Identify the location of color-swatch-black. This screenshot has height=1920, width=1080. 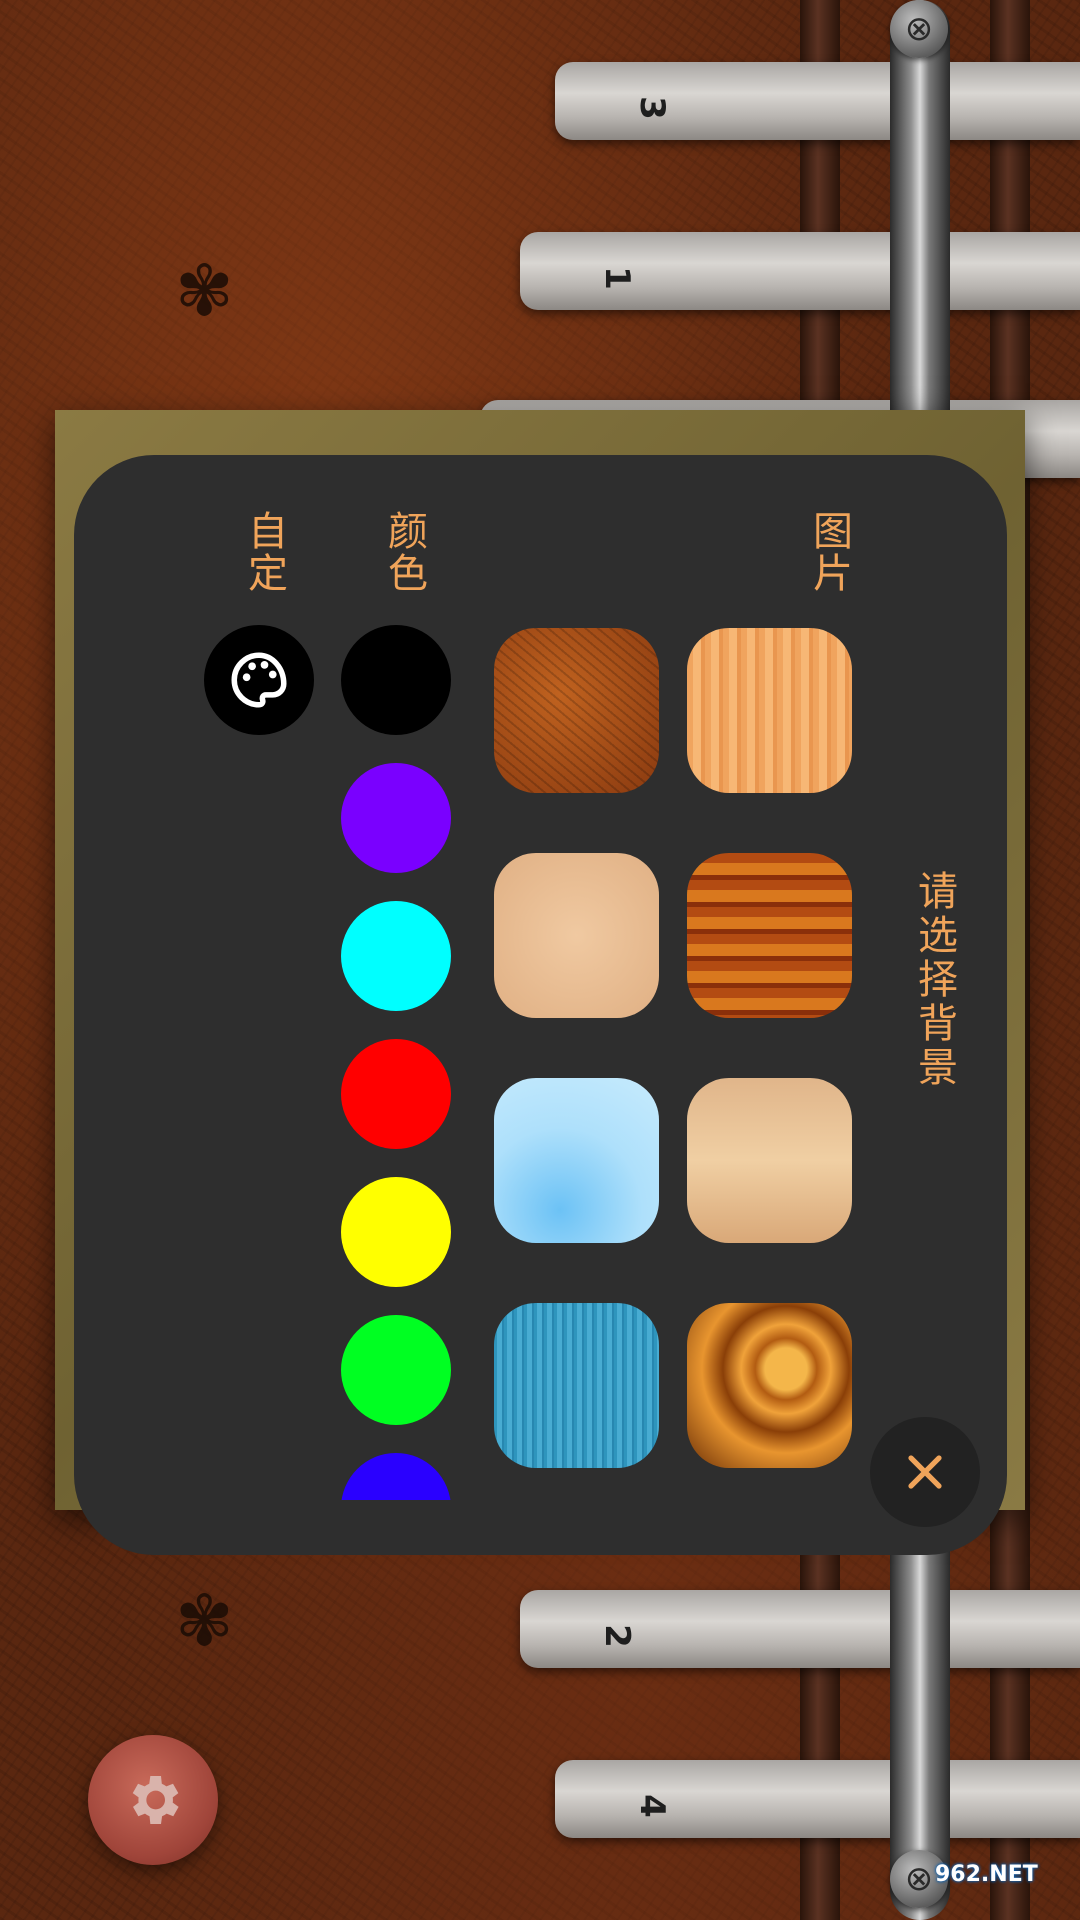
(396, 680).